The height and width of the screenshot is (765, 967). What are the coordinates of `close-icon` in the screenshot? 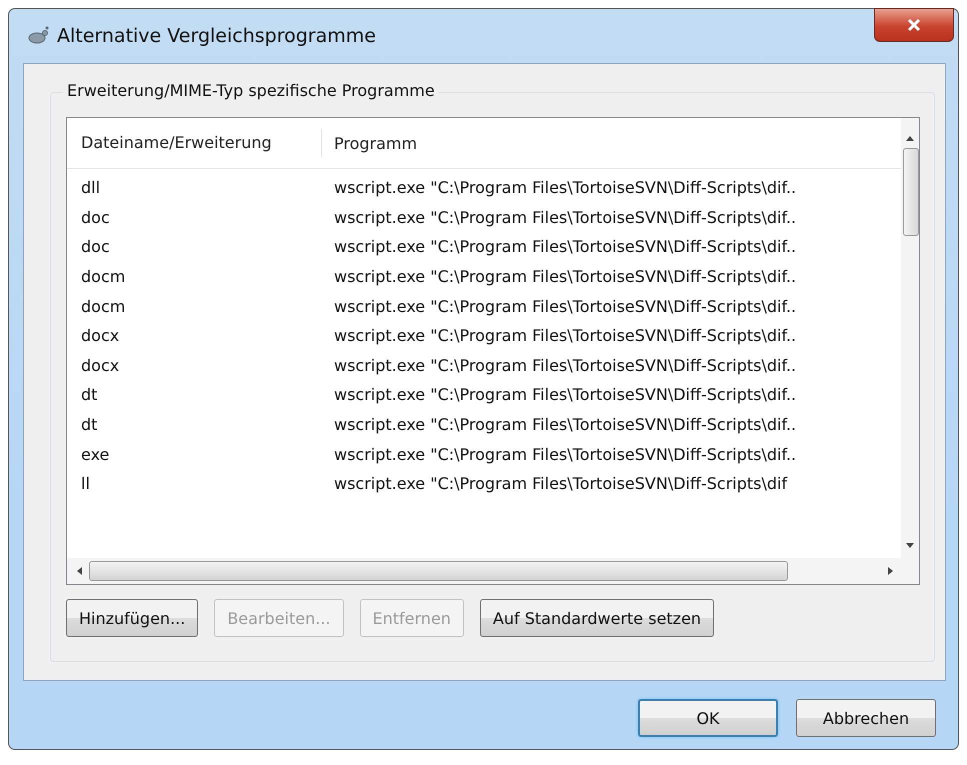 It's located at (914, 25).